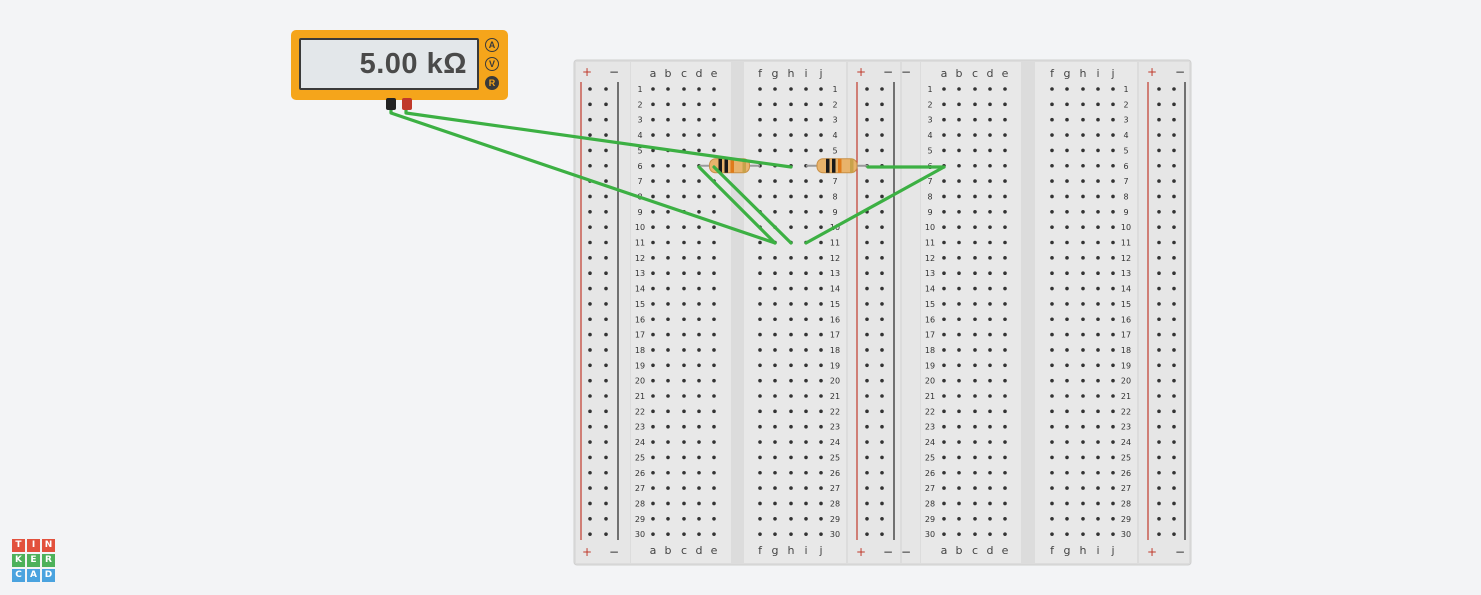  Describe the element at coordinates (391, 104) in the screenshot. I see `black-probe-plug` at that location.